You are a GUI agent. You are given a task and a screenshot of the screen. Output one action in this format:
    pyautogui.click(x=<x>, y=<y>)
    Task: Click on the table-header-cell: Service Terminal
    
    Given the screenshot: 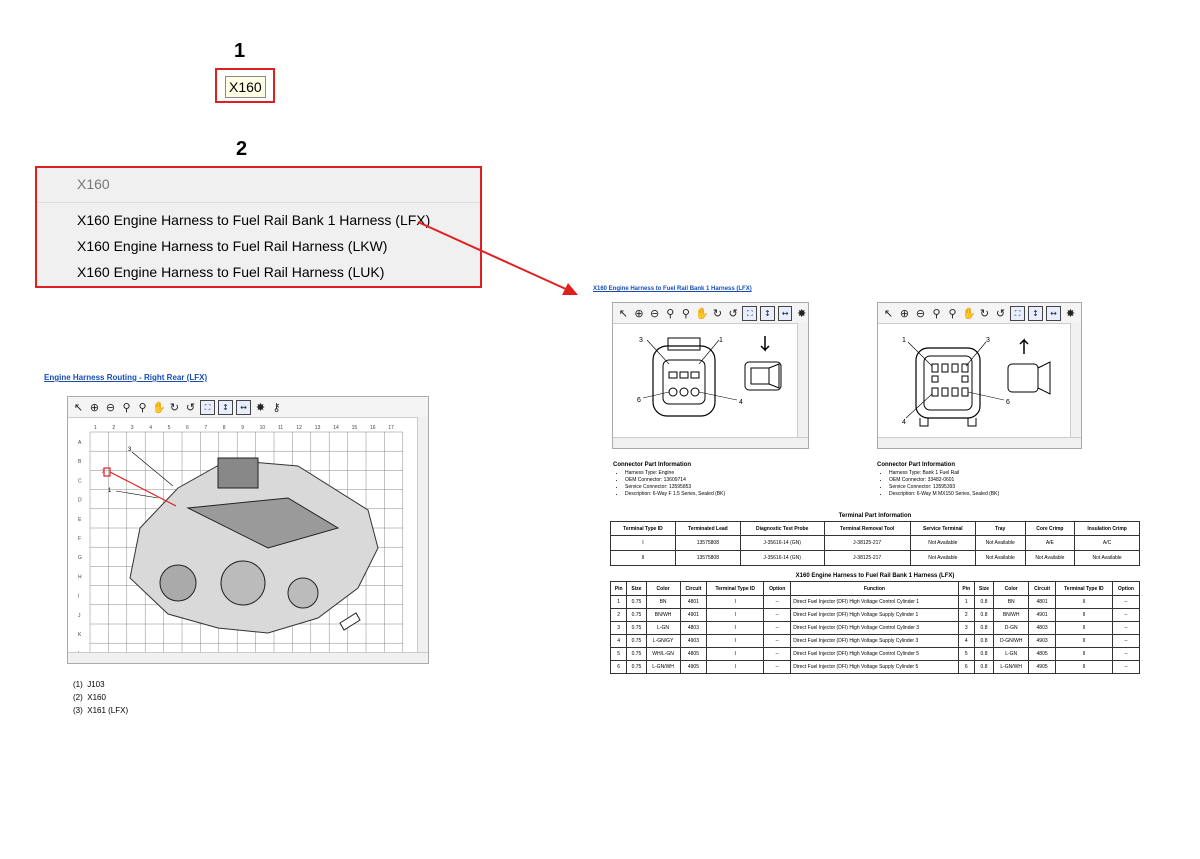 What is the action you would take?
    pyautogui.click(x=942, y=528)
    